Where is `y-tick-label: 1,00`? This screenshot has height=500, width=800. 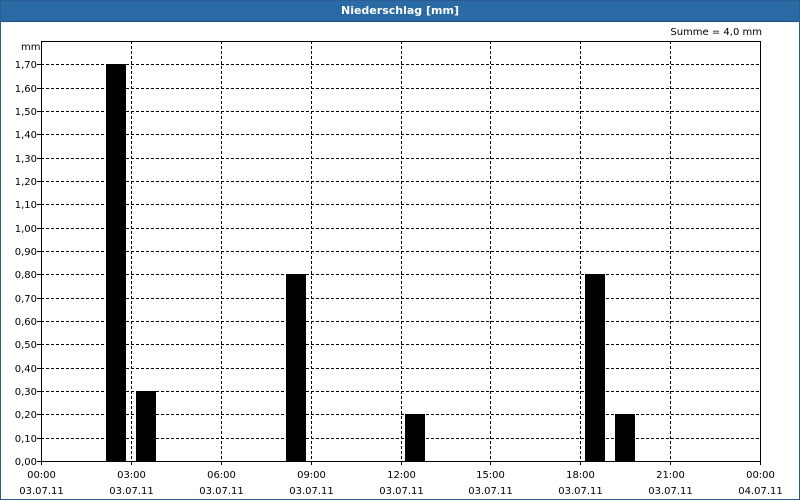 y-tick-label: 1,00 is located at coordinates (26, 229).